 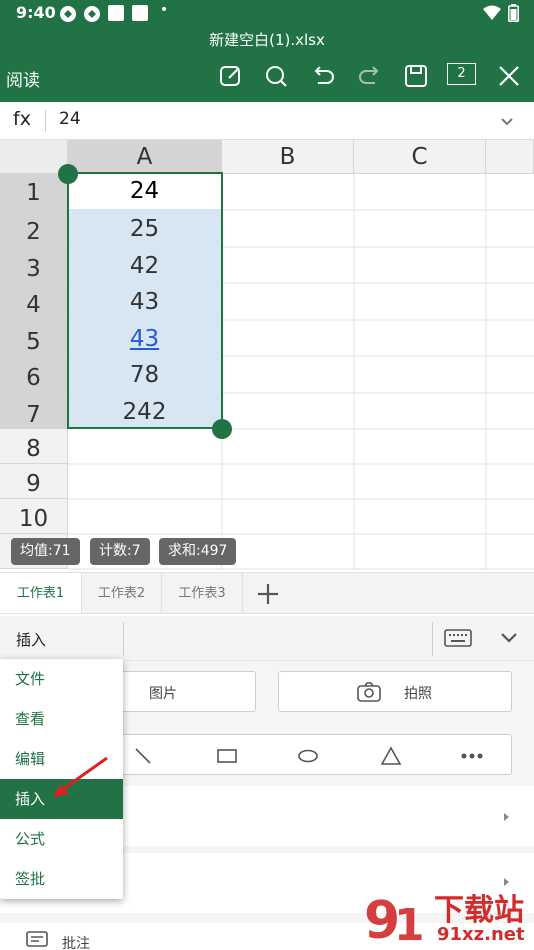 What do you see at coordinates (461, 74) in the screenshot?
I see `window-switch-button: 2` at bounding box center [461, 74].